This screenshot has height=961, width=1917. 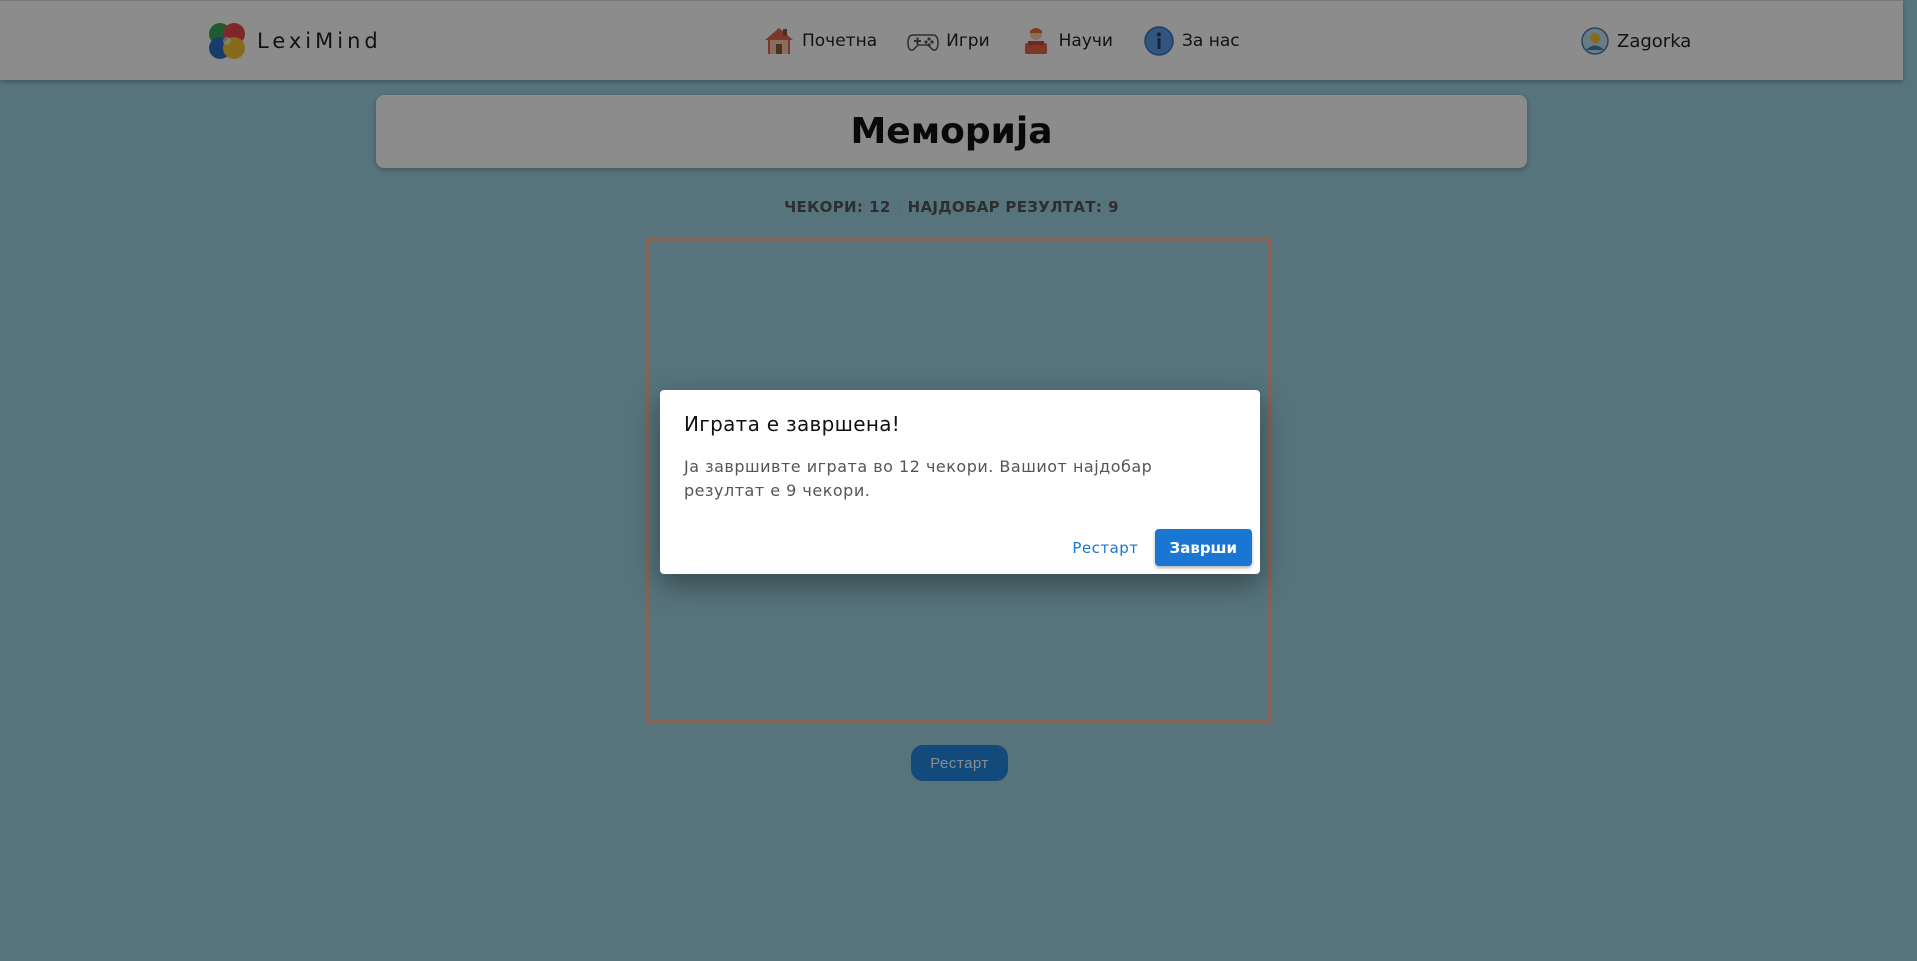 I want to click on dialog-finish-button: Заврши, so click(x=1203, y=547).